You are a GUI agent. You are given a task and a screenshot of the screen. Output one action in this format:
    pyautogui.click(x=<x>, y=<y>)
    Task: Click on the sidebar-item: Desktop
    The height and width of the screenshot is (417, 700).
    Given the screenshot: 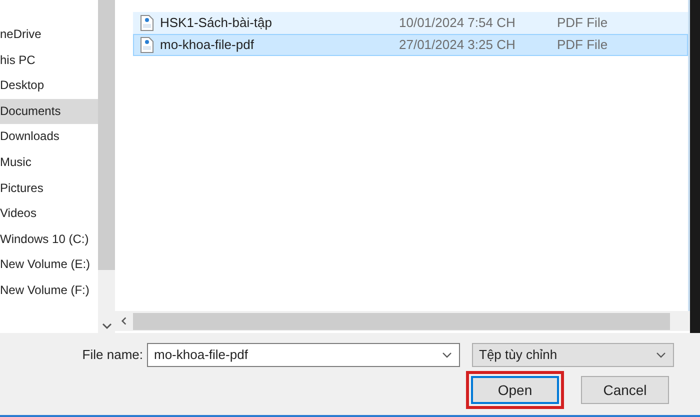 What is the action you would take?
    pyautogui.click(x=49, y=86)
    